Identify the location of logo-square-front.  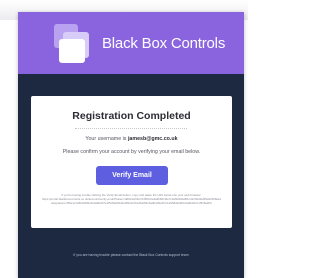
(72, 51).